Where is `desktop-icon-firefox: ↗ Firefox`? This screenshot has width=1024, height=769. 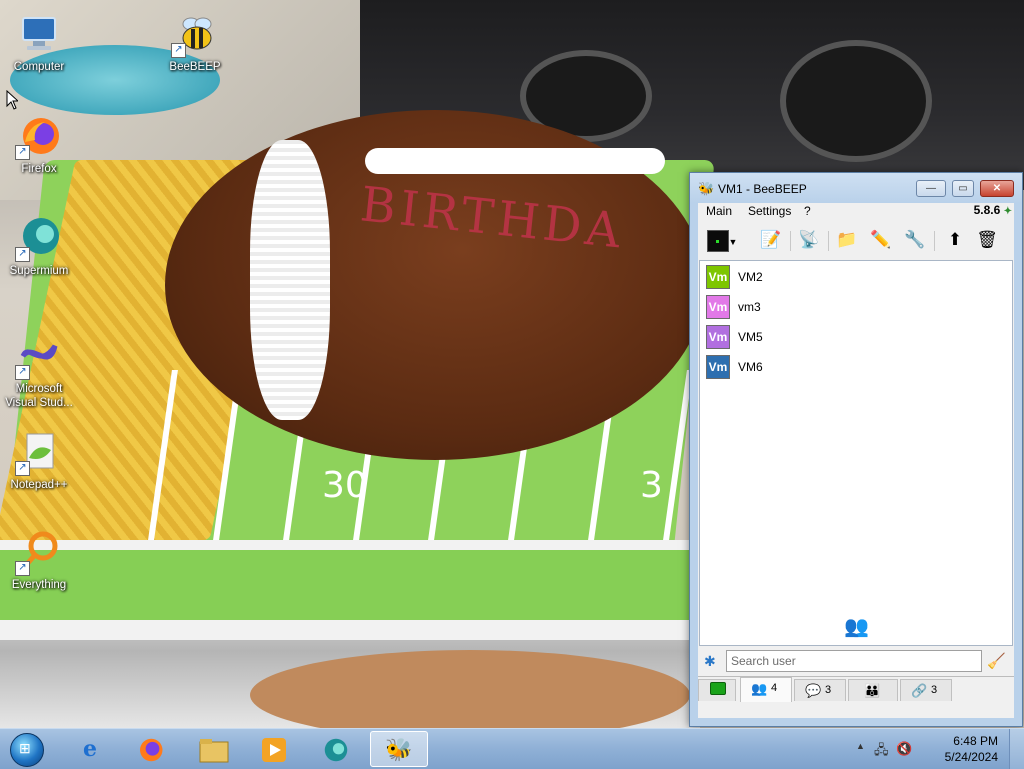
desktop-icon-firefox: ↗ Firefox is located at coordinates (39, 144).